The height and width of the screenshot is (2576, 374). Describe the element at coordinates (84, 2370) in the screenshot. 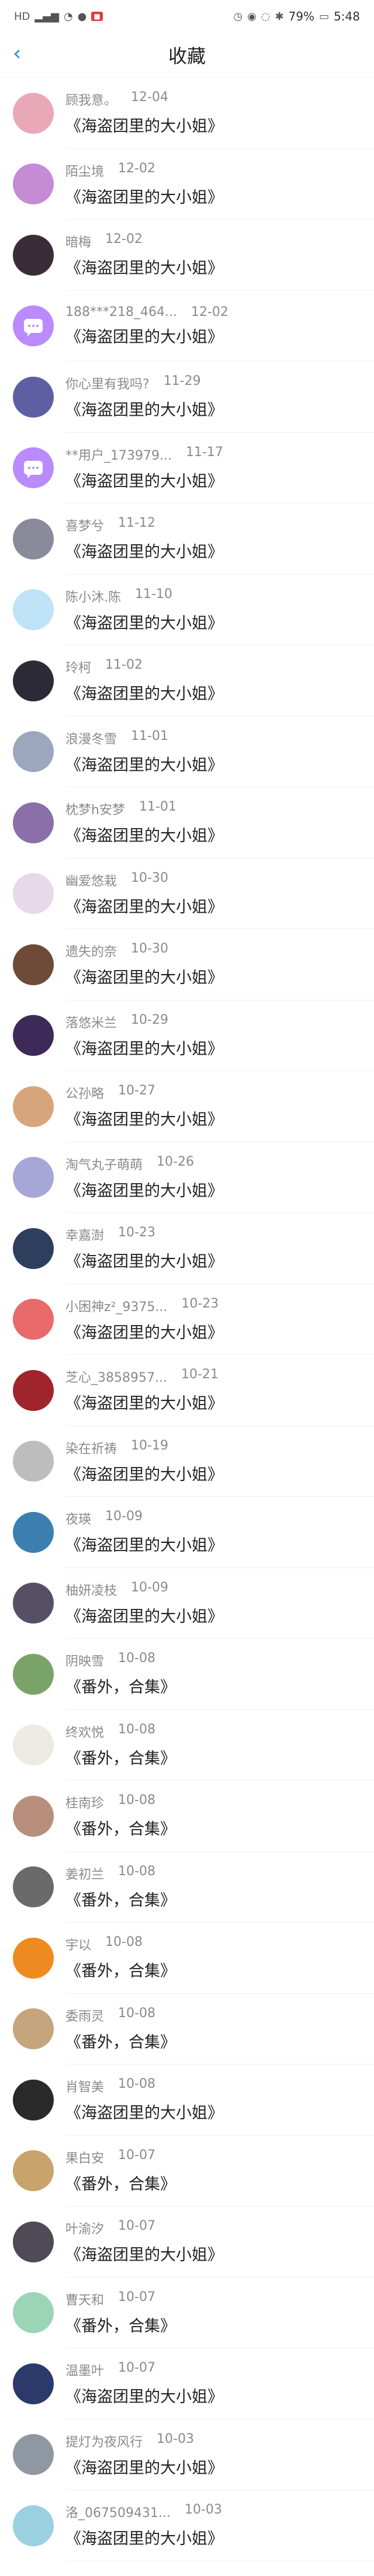

I see `user-name: 温墨叶` at that location.